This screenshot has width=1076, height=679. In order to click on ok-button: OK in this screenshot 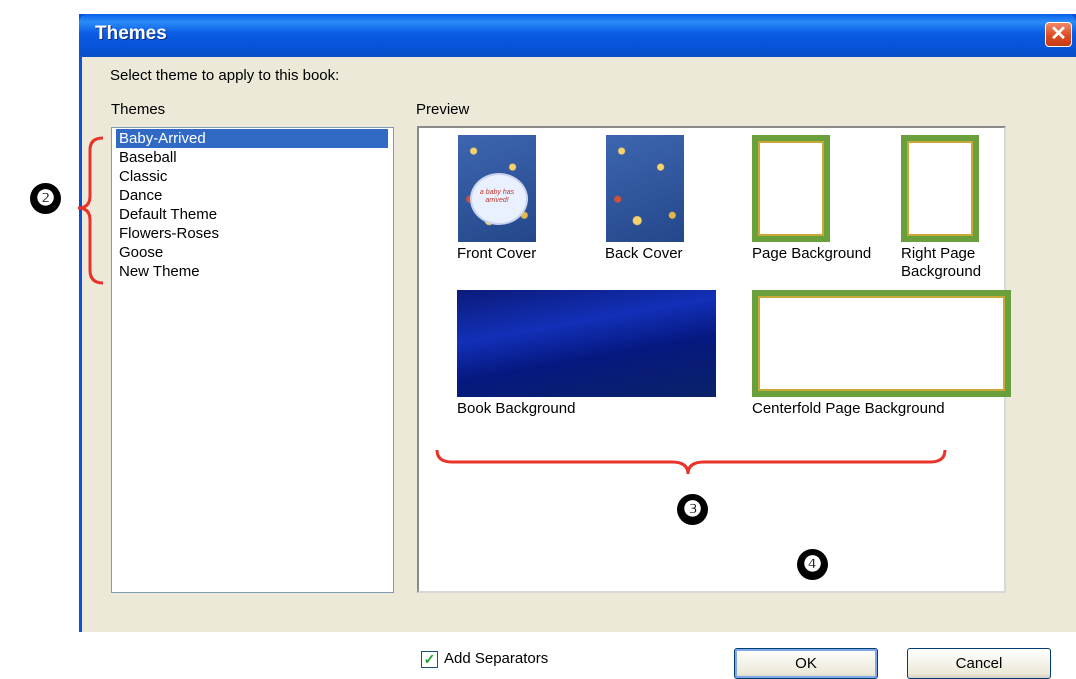, I will do `click(806, 663)`.